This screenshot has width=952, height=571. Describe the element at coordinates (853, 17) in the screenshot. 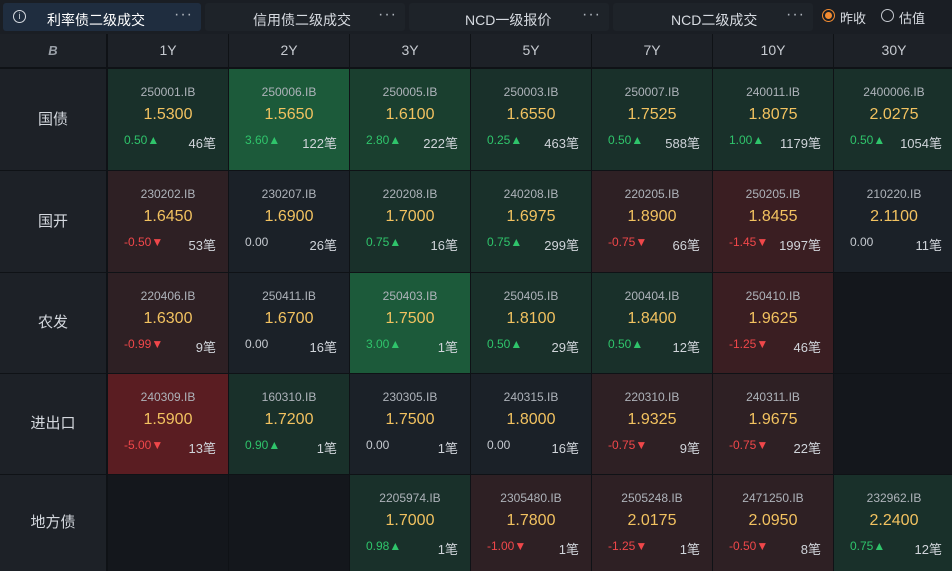

I see `radio-prev-close-label: 昨收` at that location.